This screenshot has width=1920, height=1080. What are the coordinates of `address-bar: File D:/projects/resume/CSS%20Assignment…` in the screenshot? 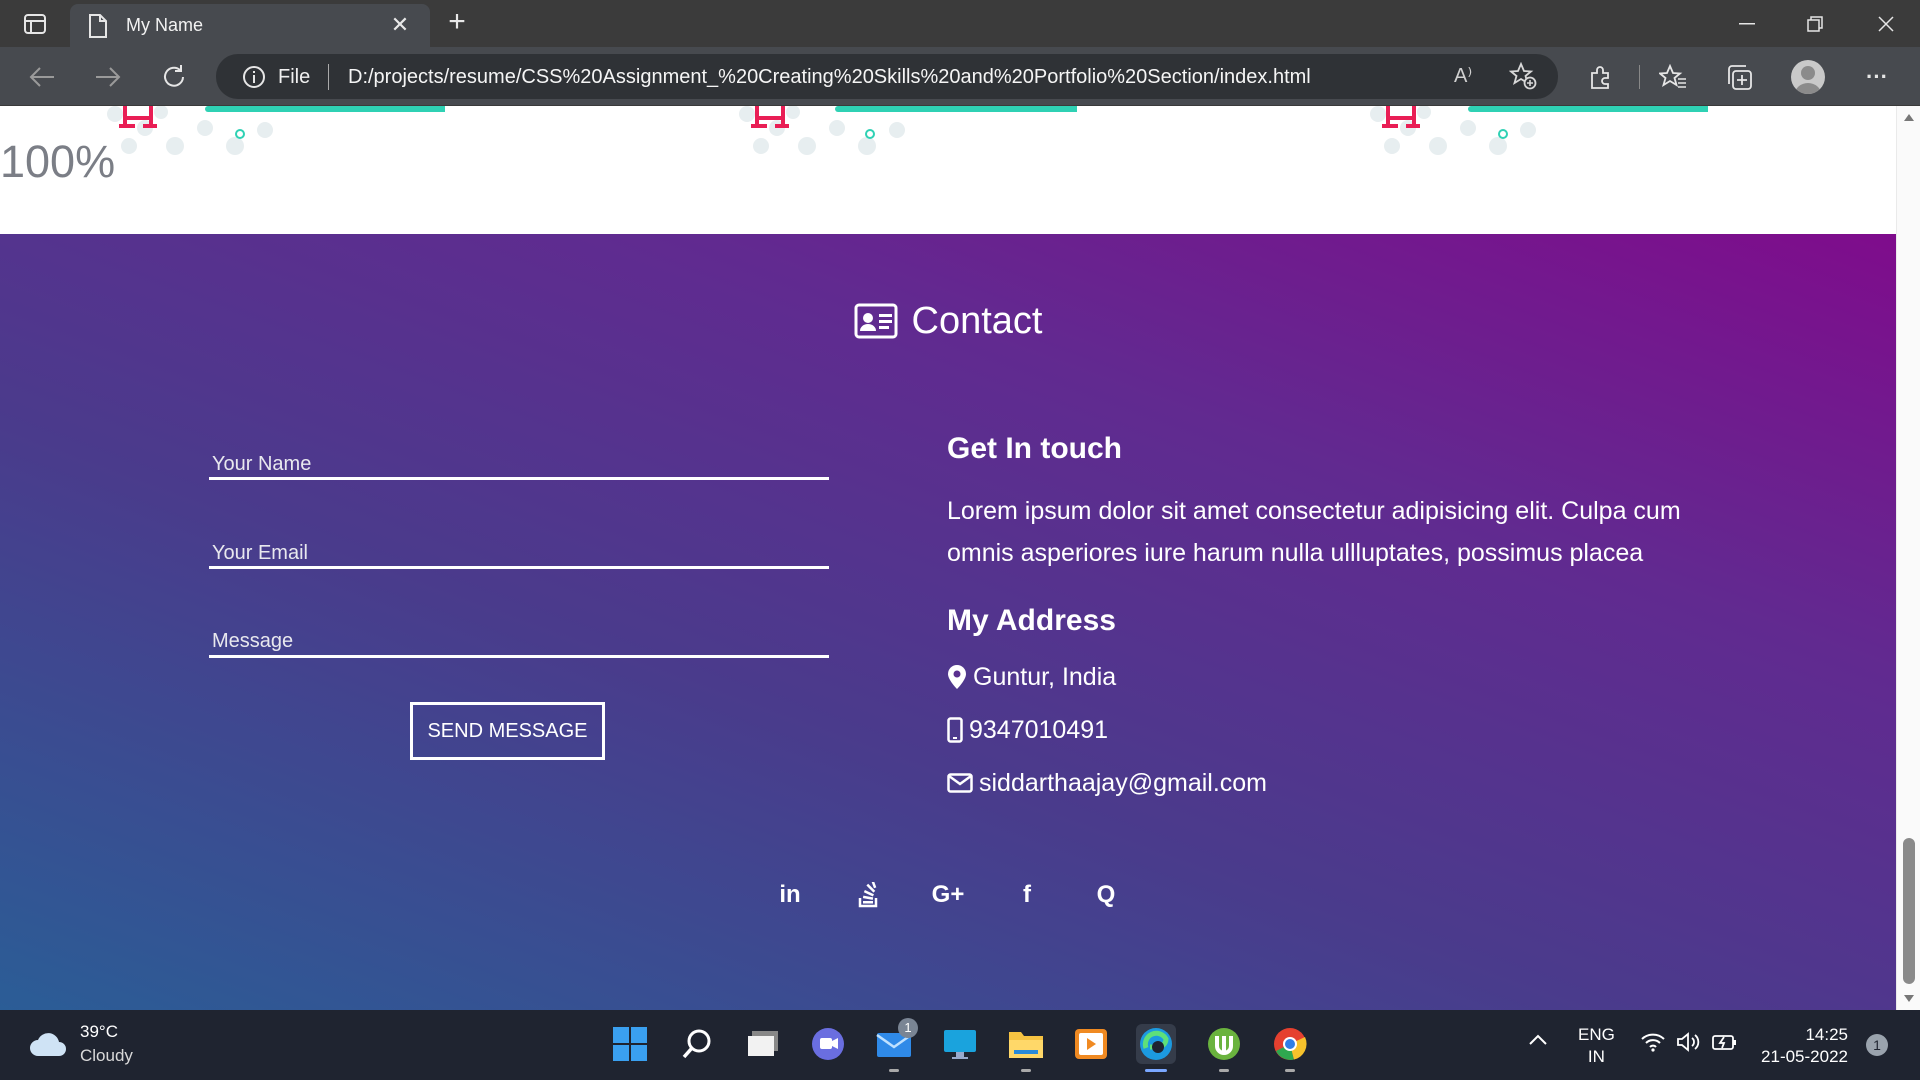 It's located at (887, 76).